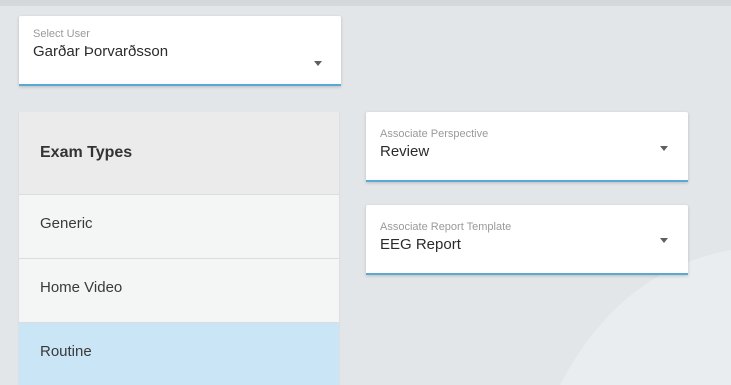  I want to click on exam-type-item-generic: Generic, so click(179, 226).